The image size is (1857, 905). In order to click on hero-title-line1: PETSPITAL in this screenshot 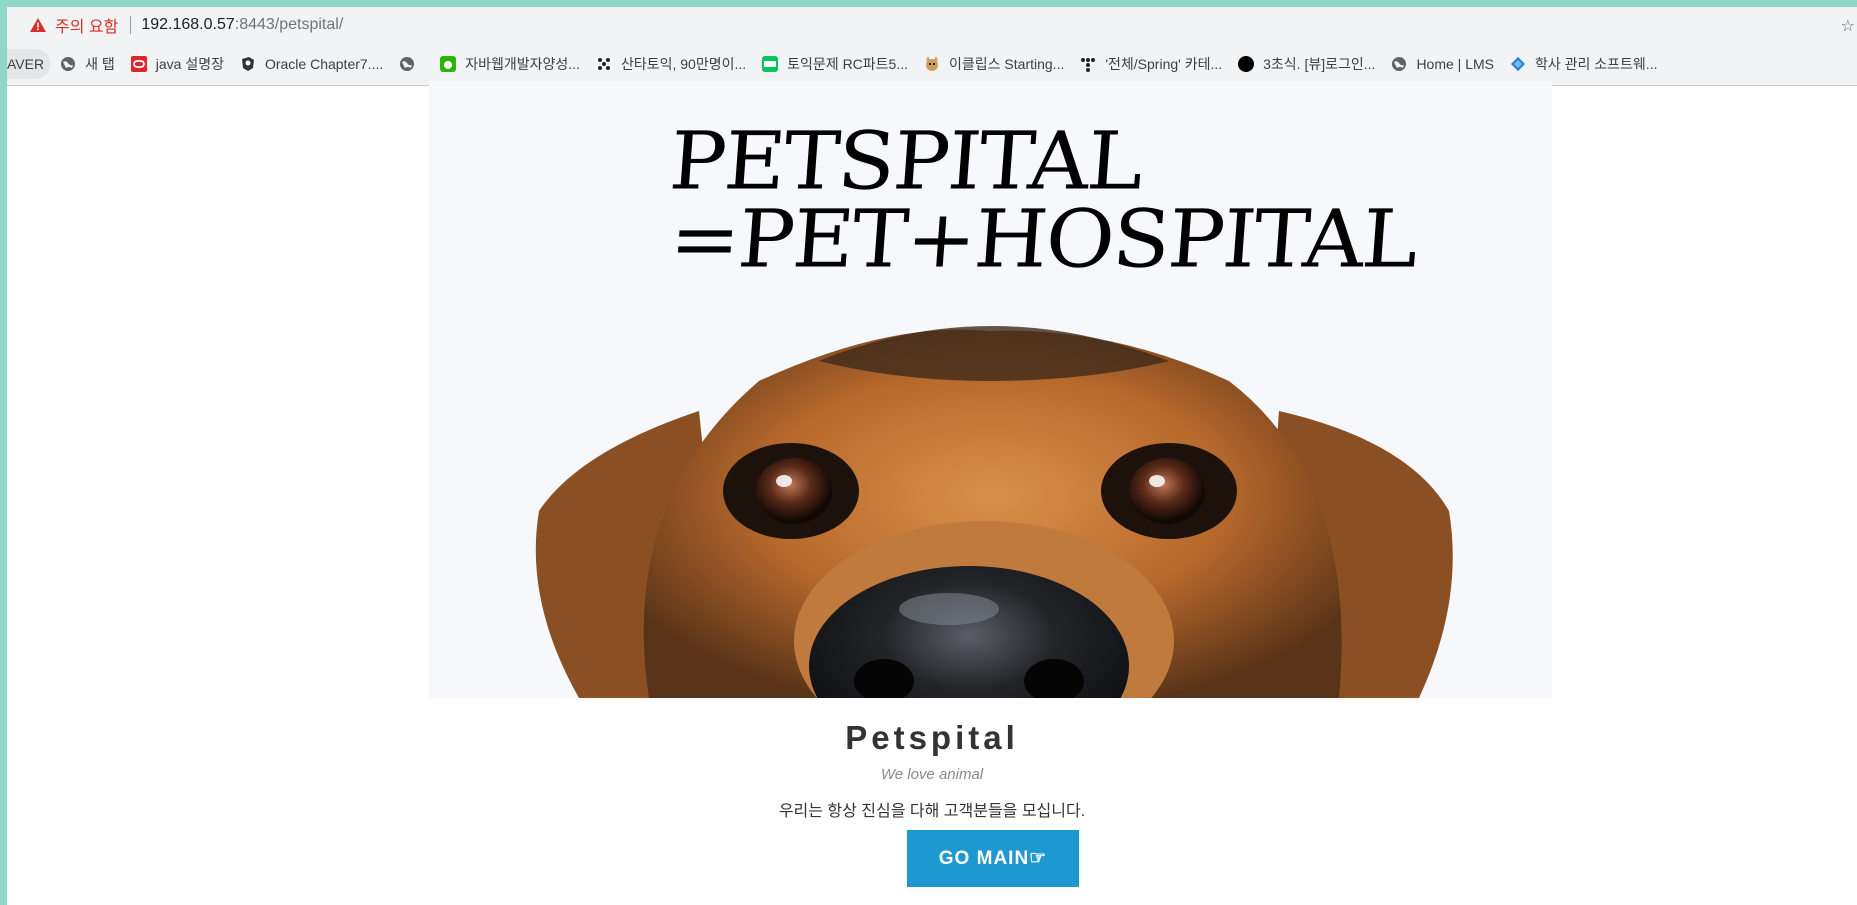, I will do `click(905, 161)`.